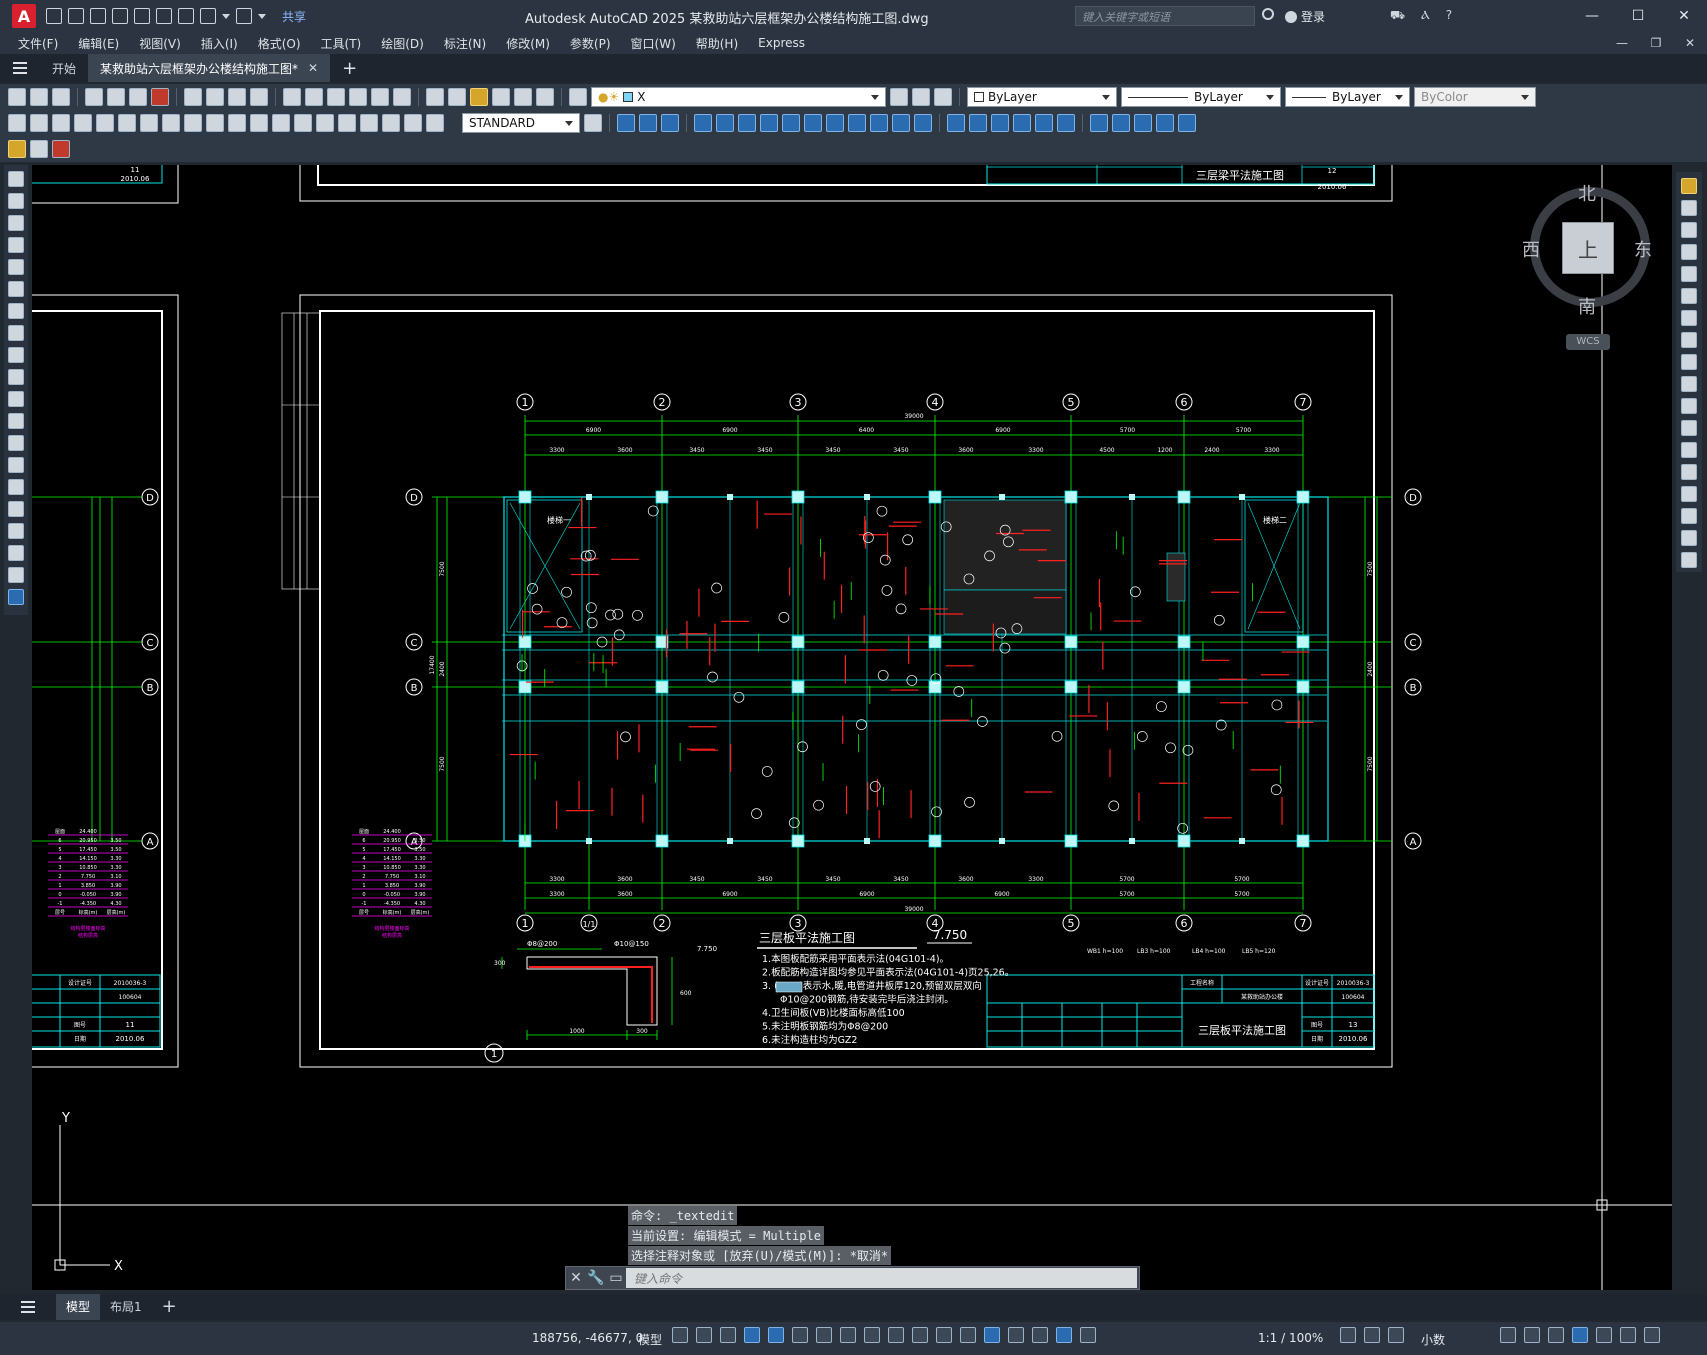  What do you see at coordinates (16, 465) in the screenshot?
I see `point-icon` at bounding box center [16, 465].